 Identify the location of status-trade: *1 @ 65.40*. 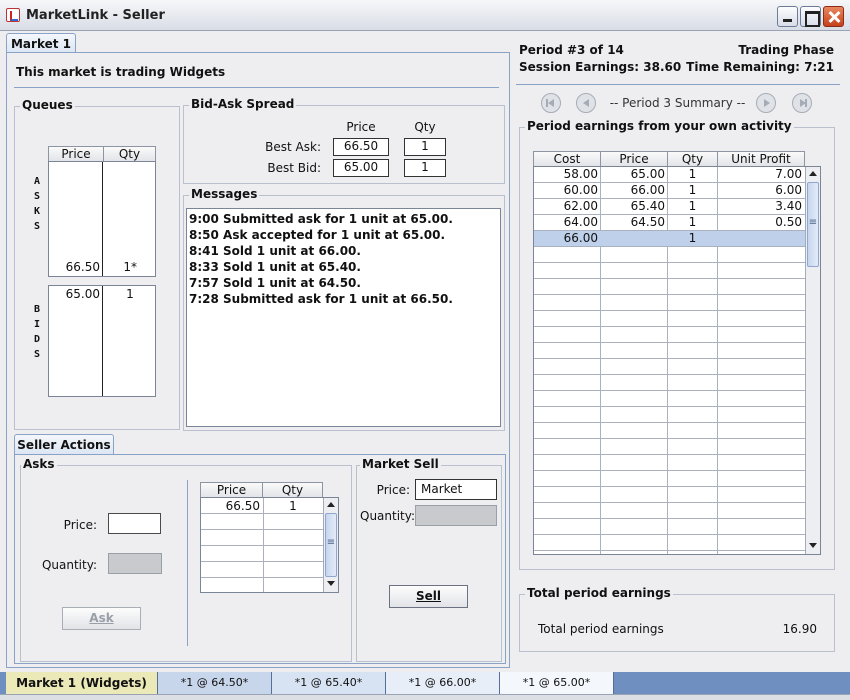
(329, 683).